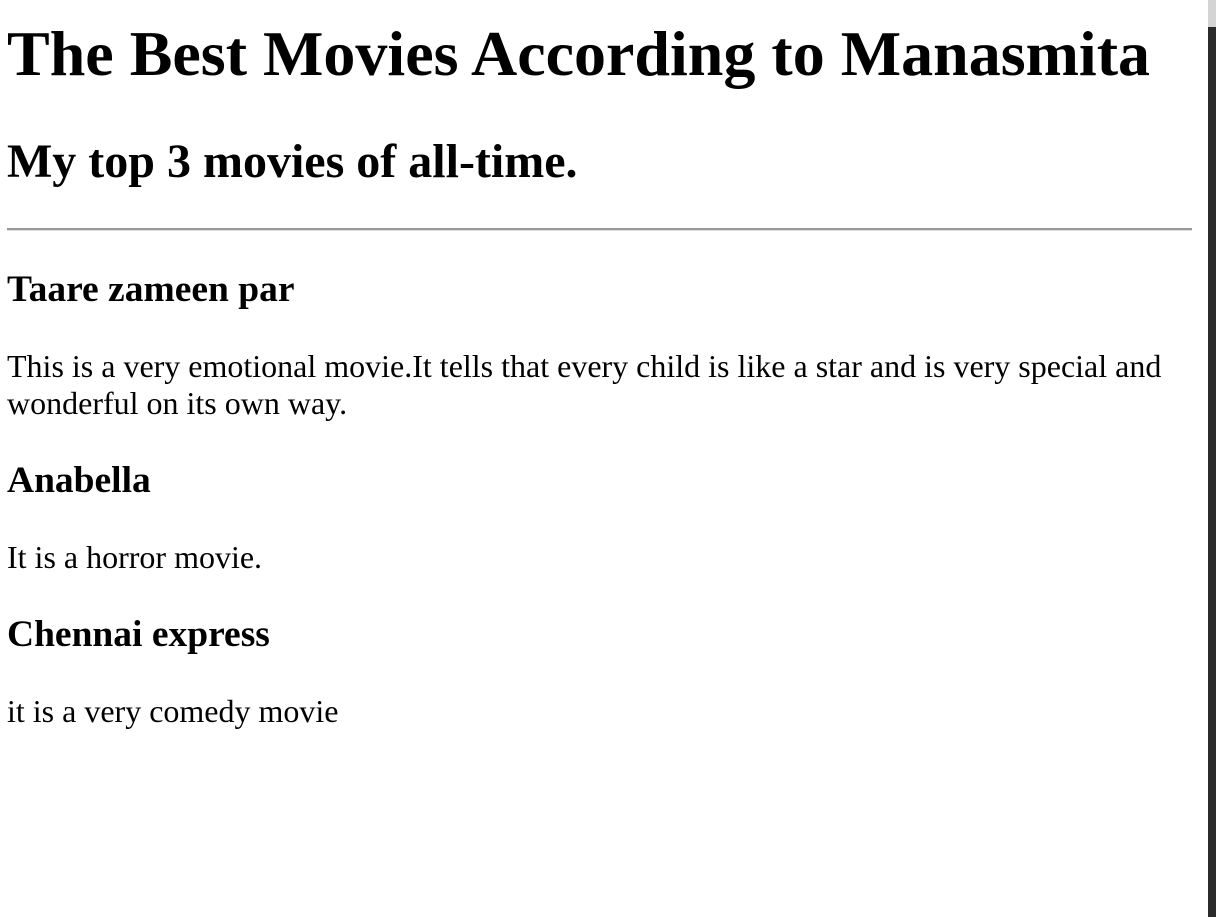 This screenshot has height=917, width=1216. I want to click on divider, so click(599, 229).